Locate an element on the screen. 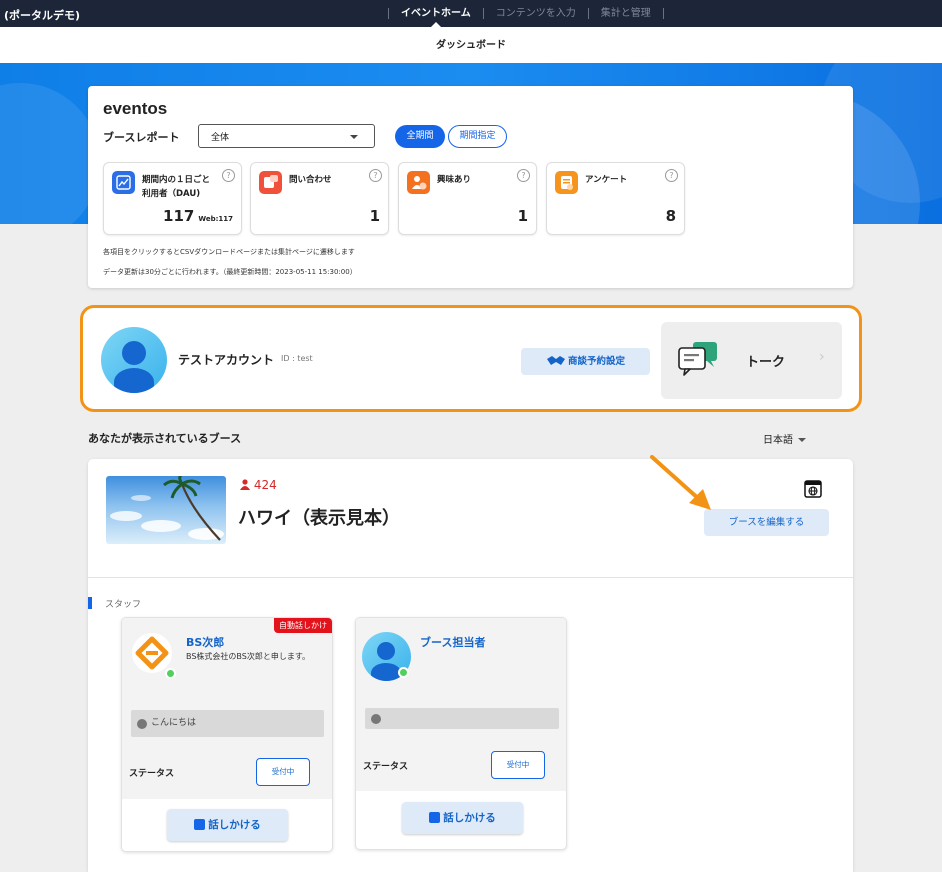 This screenshot has height=872, width=942. stat-card-dau: 期間内の１日ごと 利用者（DAU) ? 117 Web:117 is located at coordinates (172, 198).